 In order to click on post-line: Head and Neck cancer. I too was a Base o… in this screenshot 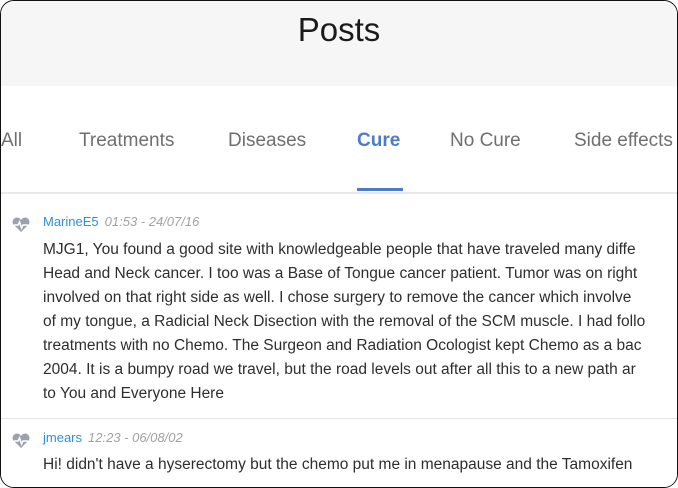, I will do `click(340, 273)`.